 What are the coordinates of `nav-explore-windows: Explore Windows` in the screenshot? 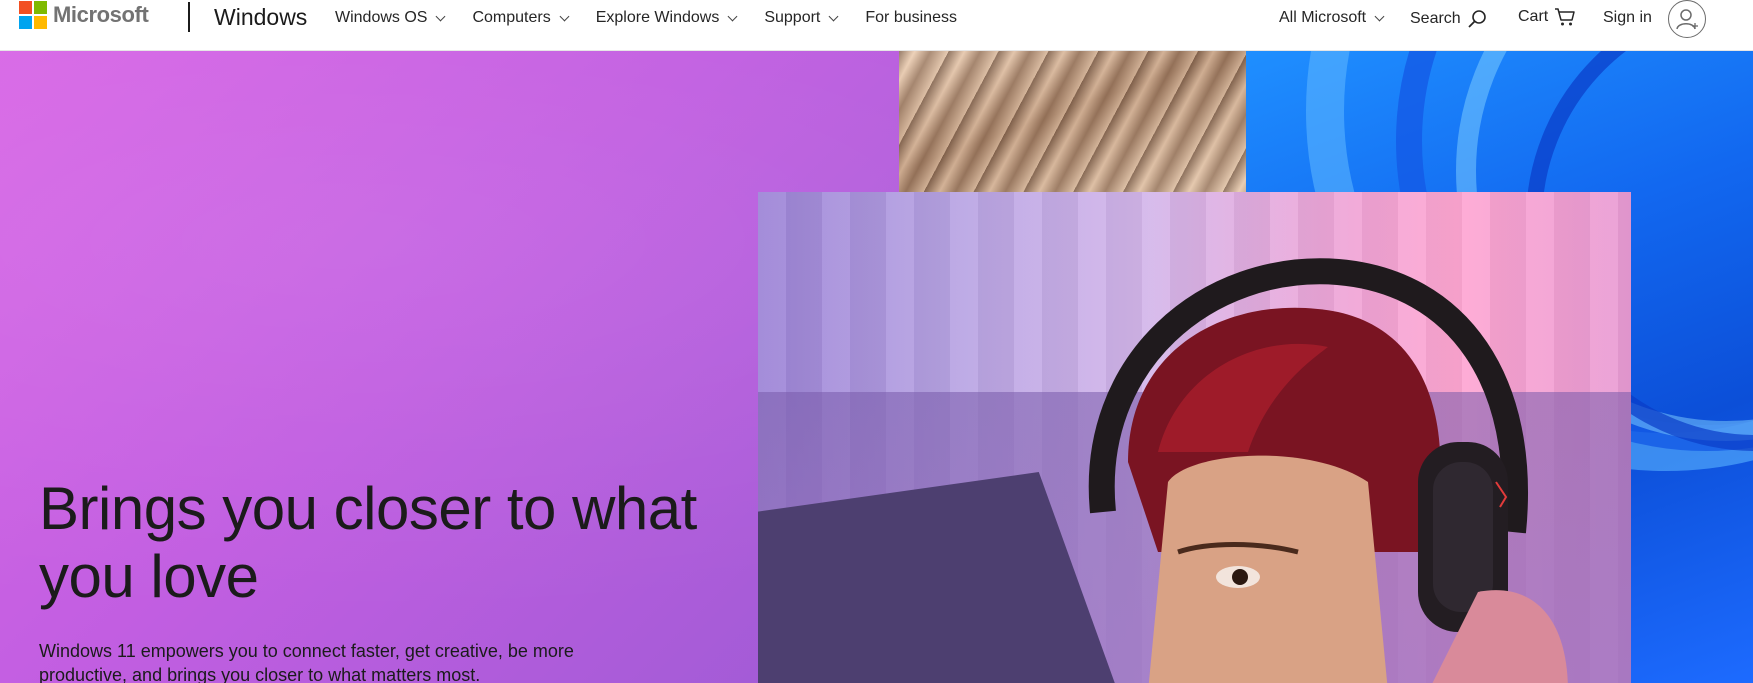 It's located at (666, 18).